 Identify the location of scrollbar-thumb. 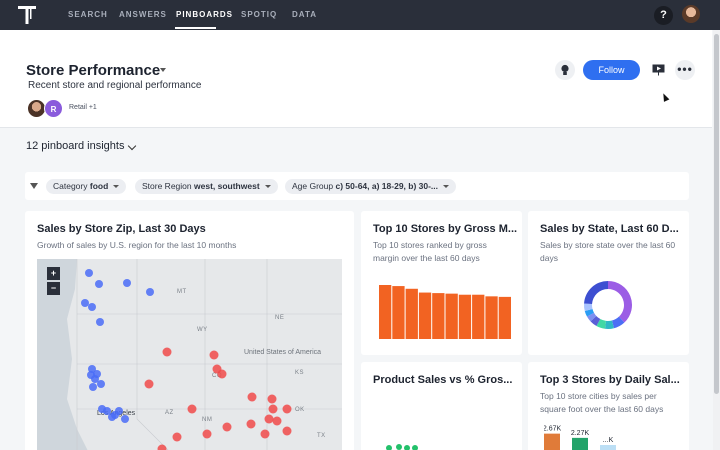
(716, 214).